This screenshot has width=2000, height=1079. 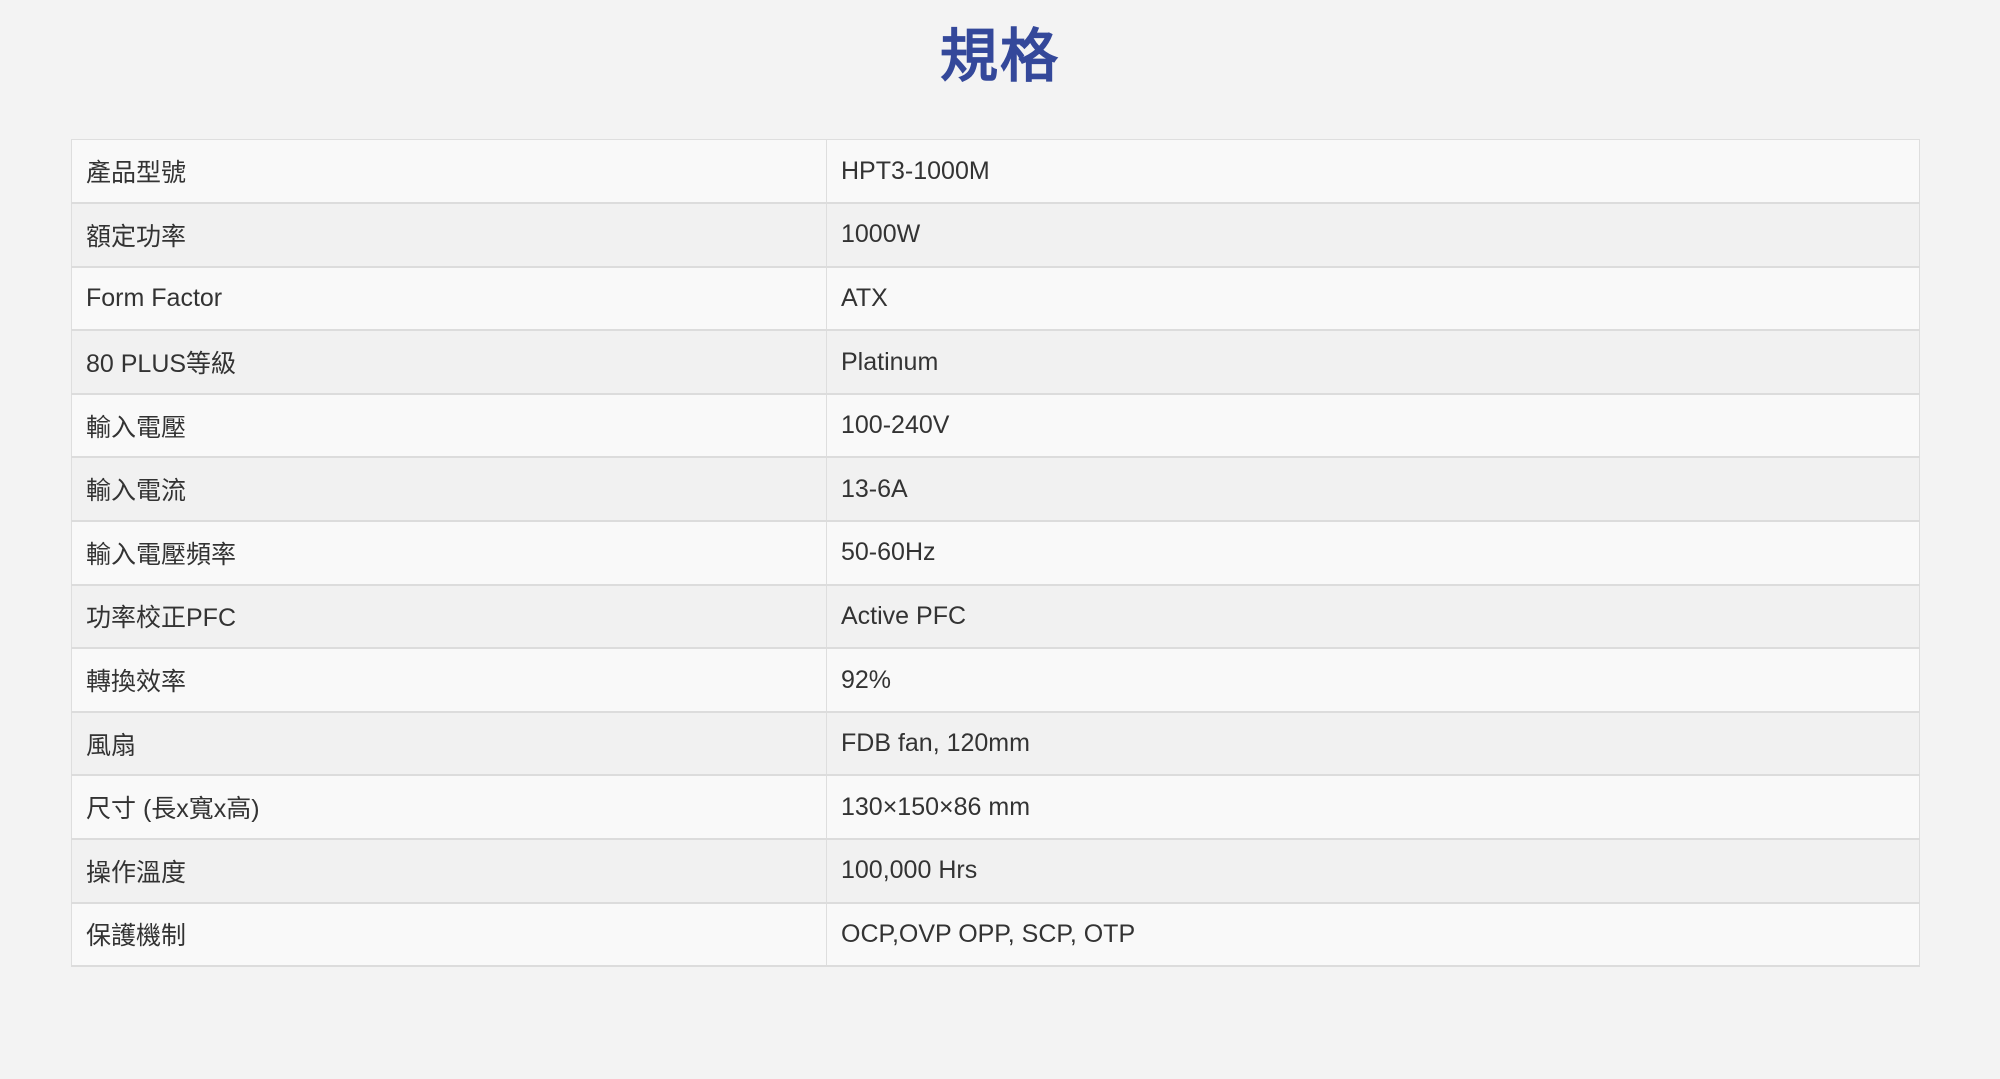 What do you see at coordinates (449, 807) in the screenshot?
I see `spec-label: 尺寸 (長x寬x高)` at bounding box center [449, 807].